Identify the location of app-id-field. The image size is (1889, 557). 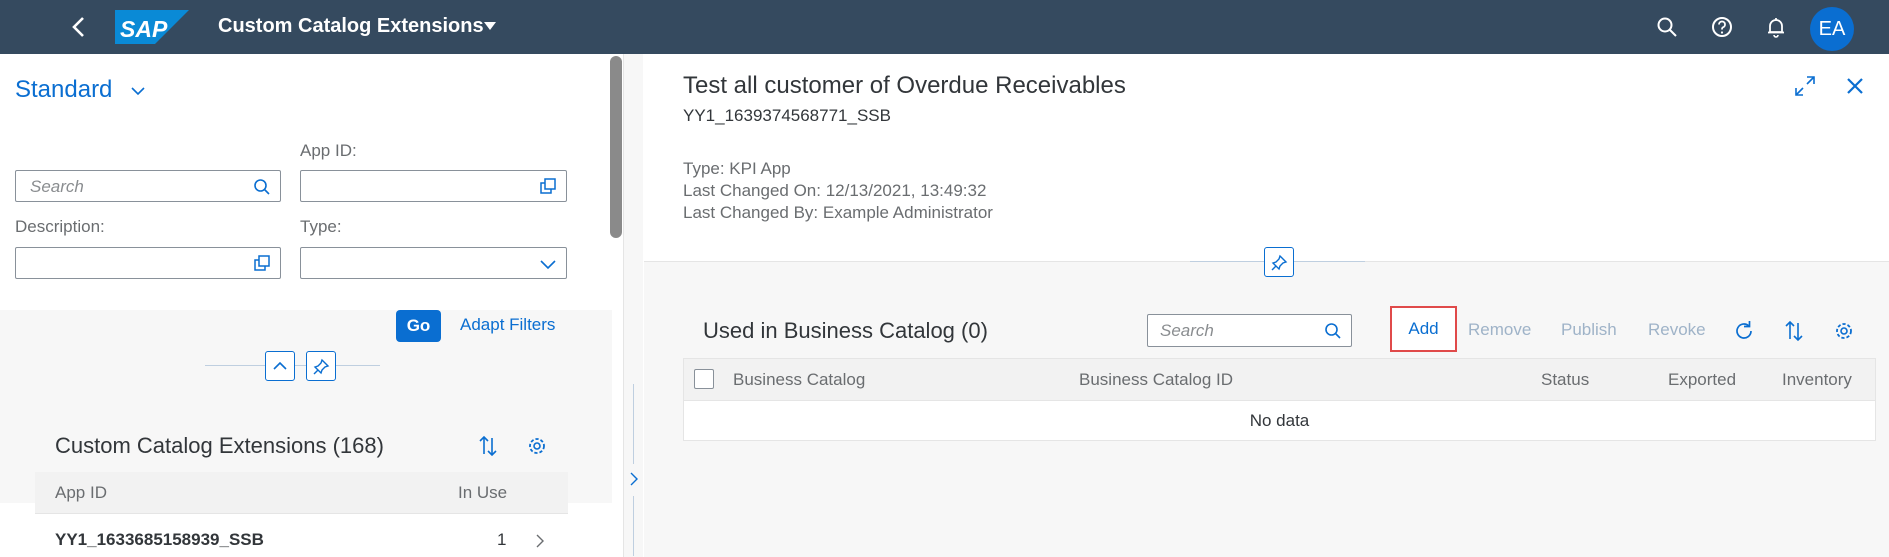
(433, 186).